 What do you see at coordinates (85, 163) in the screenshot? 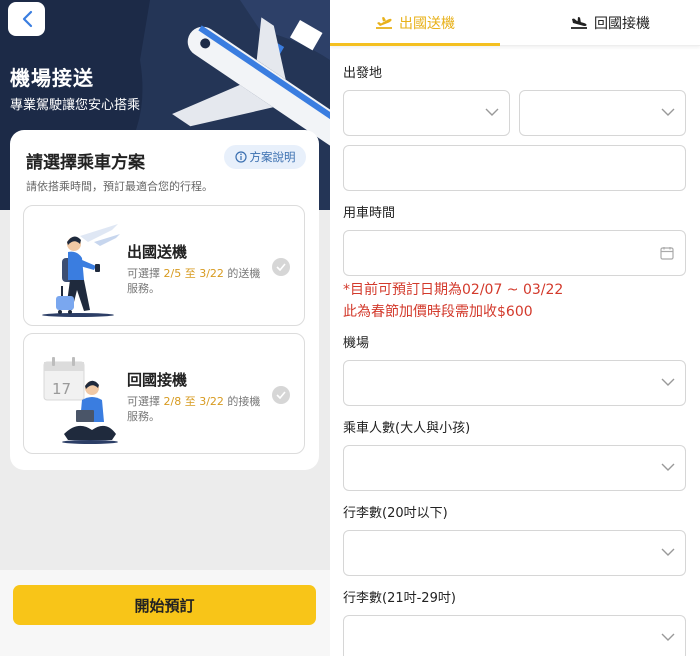
I see `plan-card-title: 請選擇乘車方案` at bounding box center [85, 163].